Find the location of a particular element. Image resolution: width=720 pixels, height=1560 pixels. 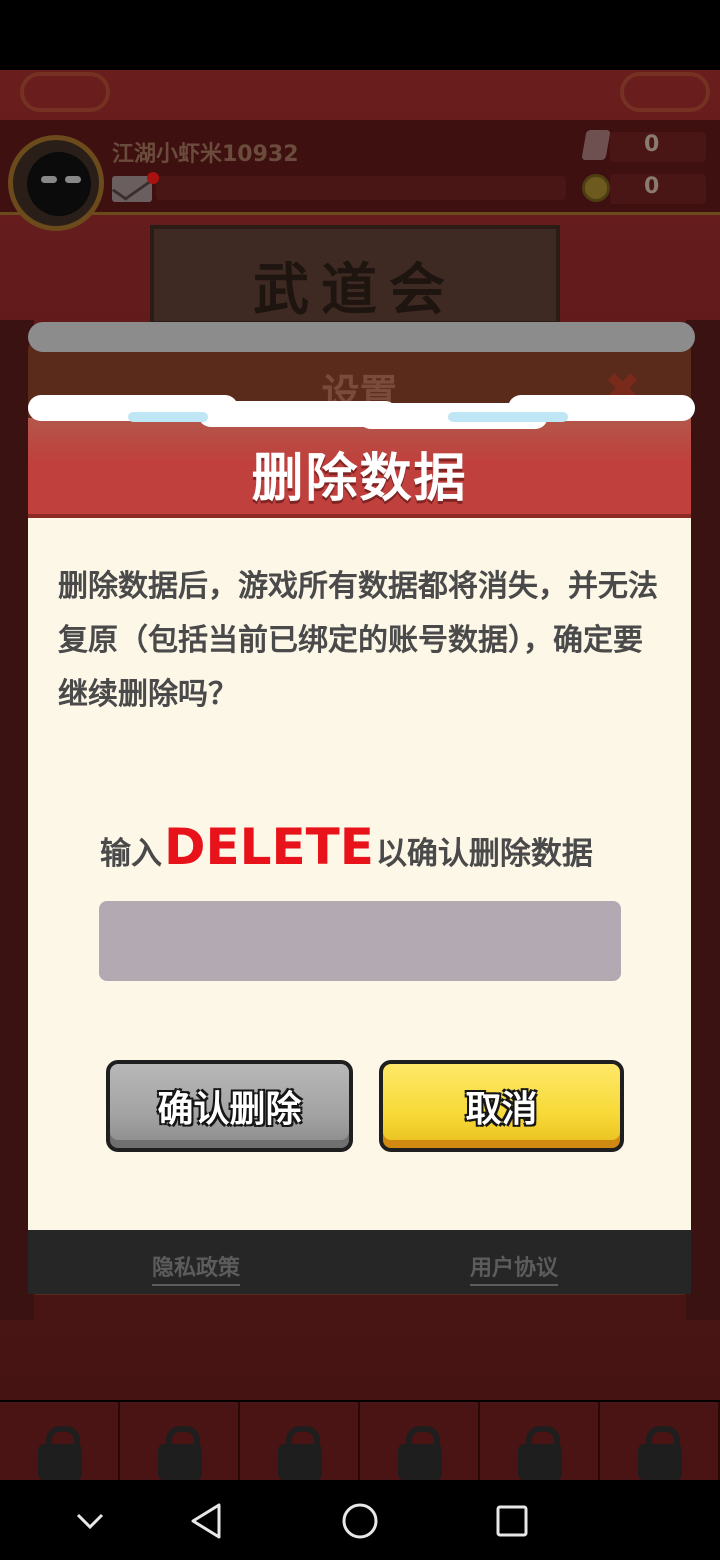

pillar is located at coordinates (703, 820).